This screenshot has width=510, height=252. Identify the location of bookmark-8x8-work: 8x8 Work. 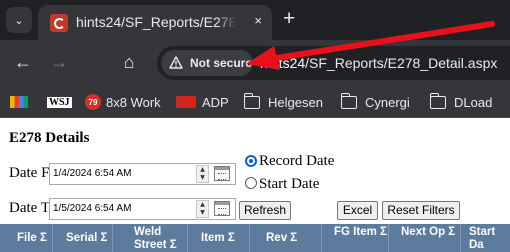
(133, 102).